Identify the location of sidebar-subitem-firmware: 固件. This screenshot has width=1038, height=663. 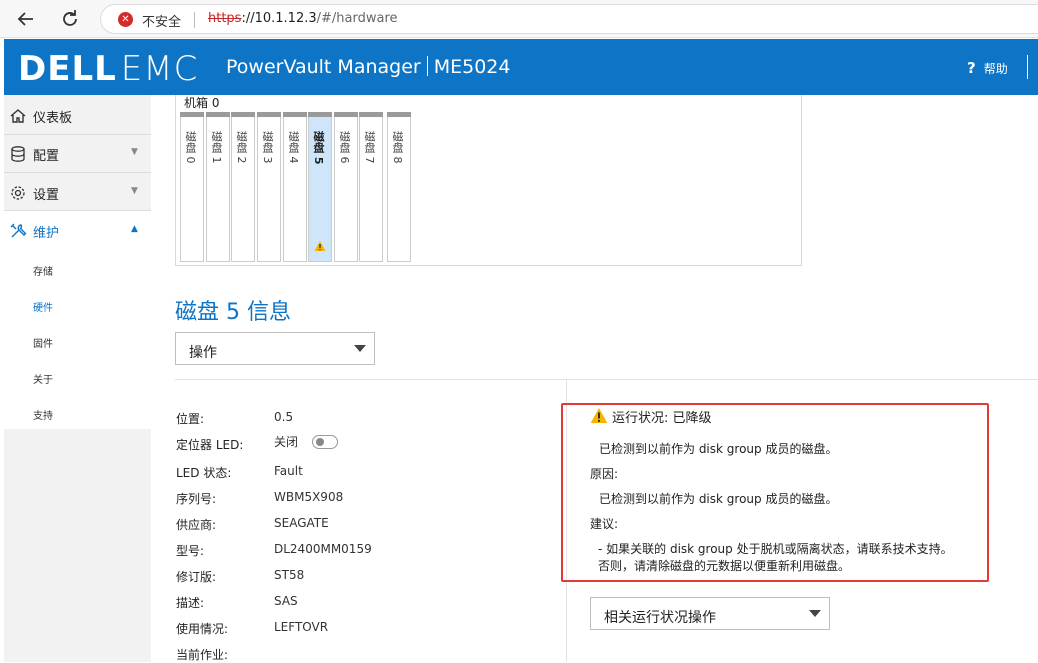
(43, 342).